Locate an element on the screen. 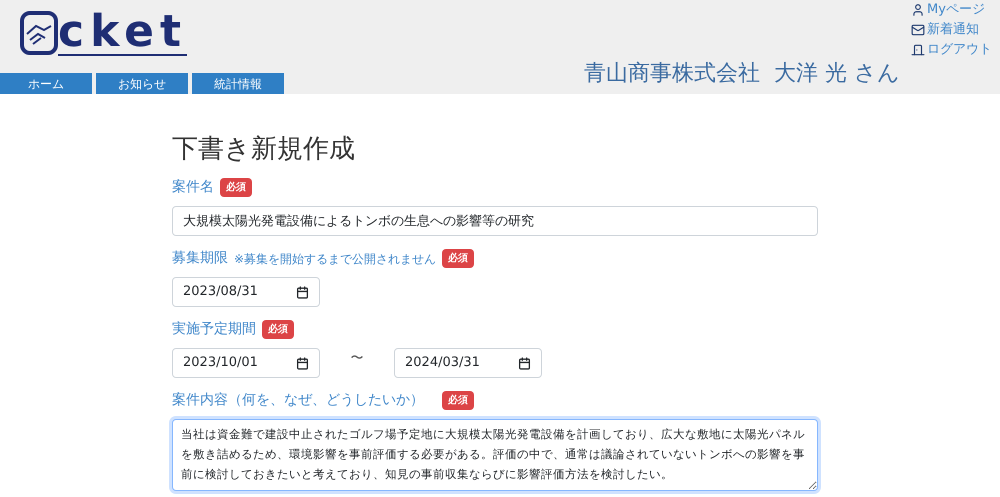 The image size is (1000, 497). user-link: Myページ is located at coordinates (951, 10).